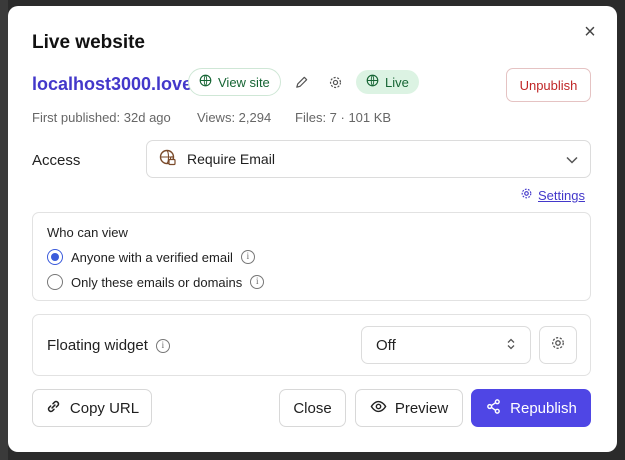 The width and height of the screenshot is (625, 460). I want to click on unpublish-button: Unpublish, so click(548, 85).